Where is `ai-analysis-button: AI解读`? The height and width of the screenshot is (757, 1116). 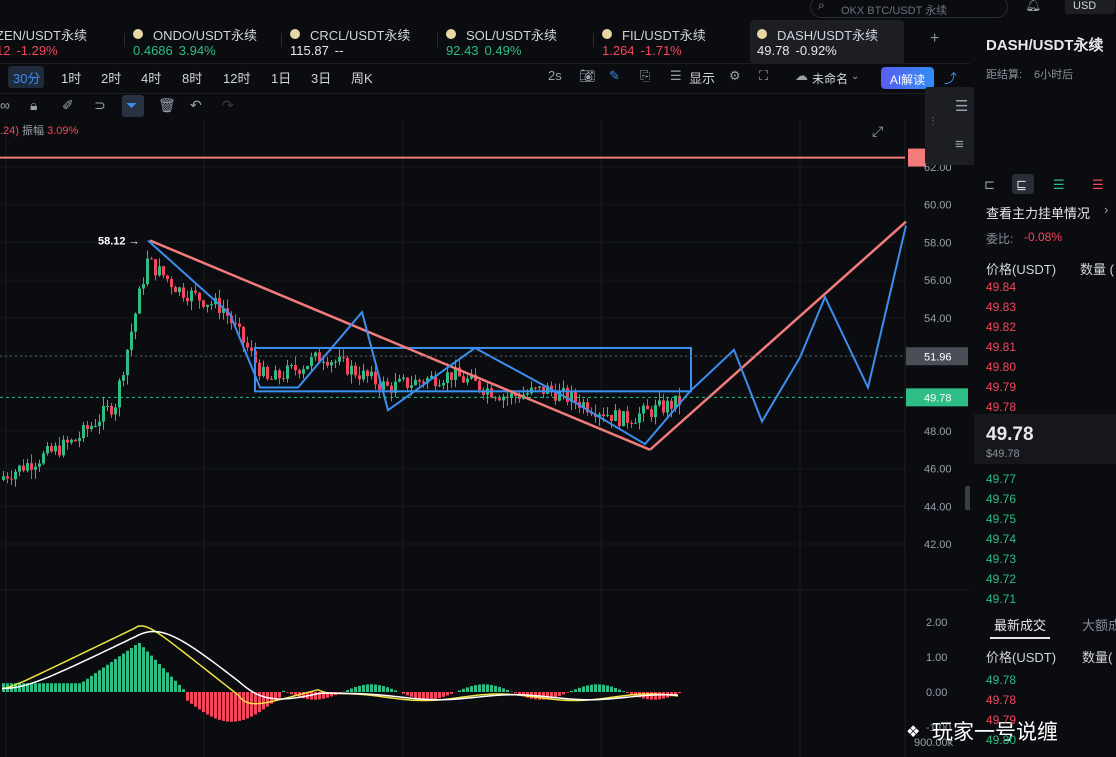 ai-analysis-button: AI解读 is located at coordinates (907, 78).